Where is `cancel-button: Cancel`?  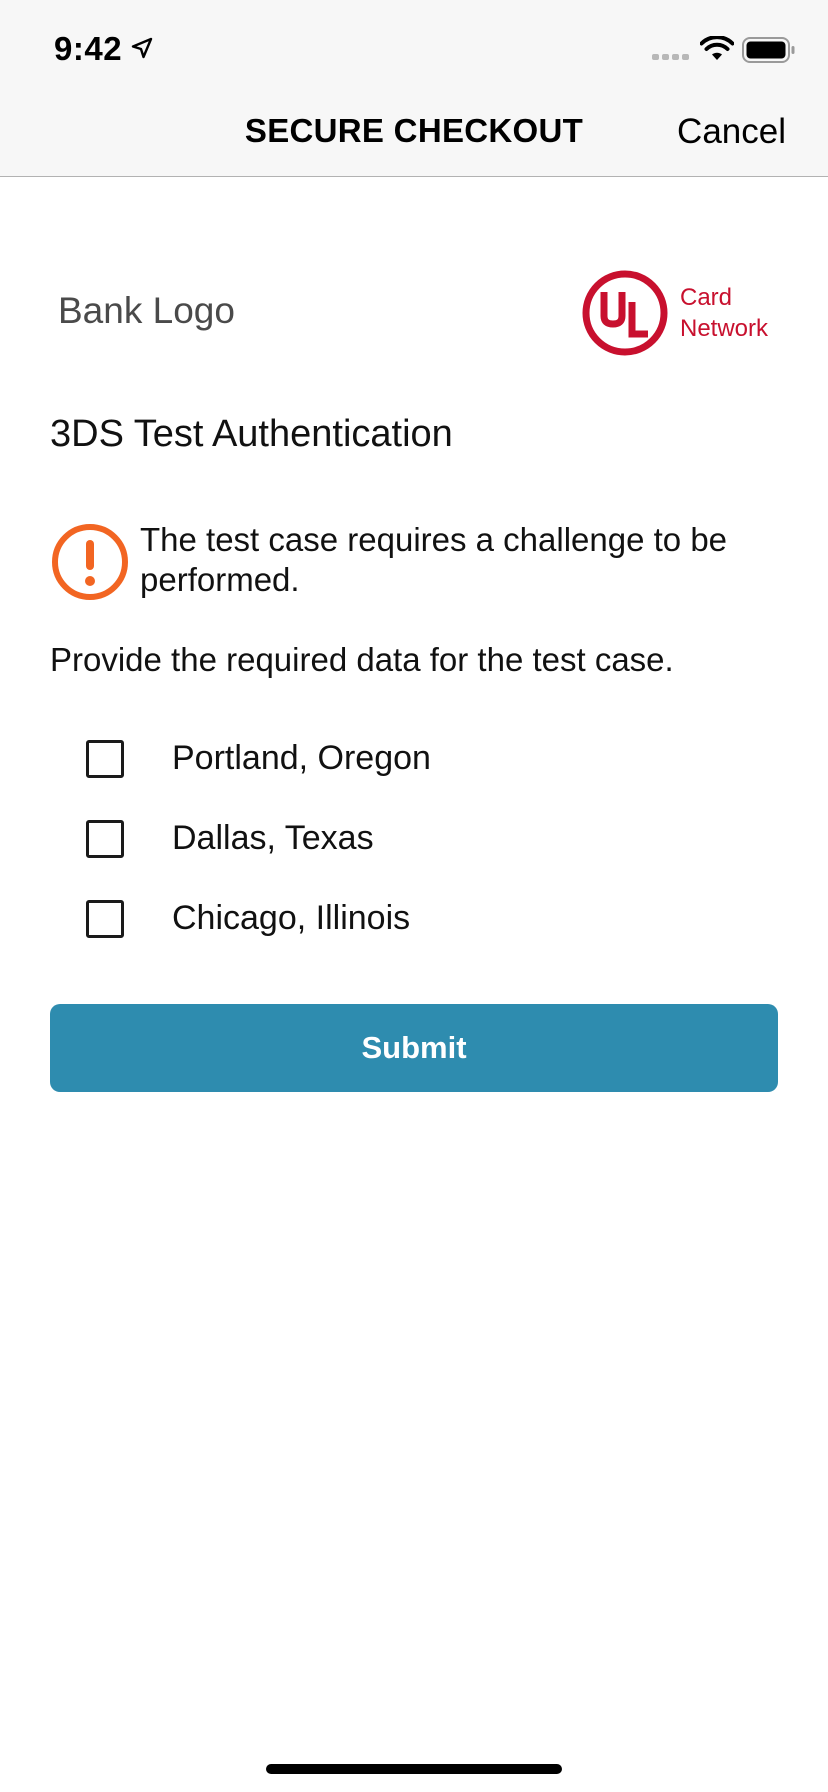
cancel-button: Cancel is located at coordinates (731, 132).